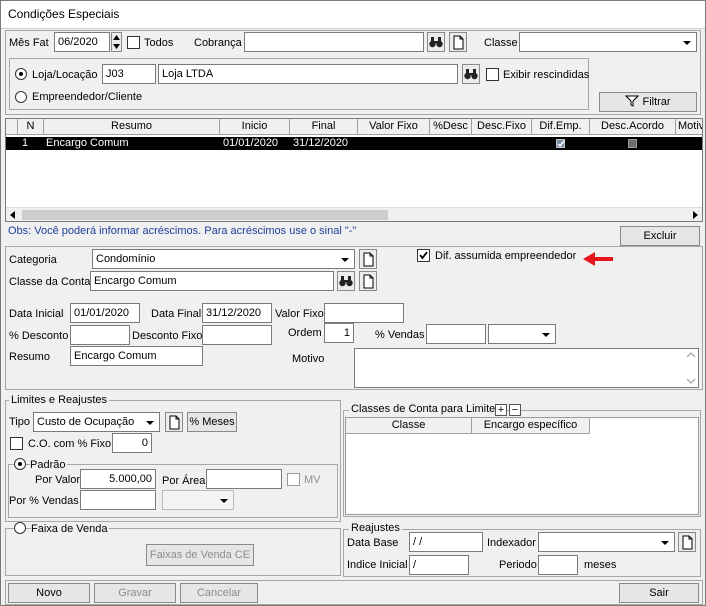  Describe the element at coordinates (409, 426) in the screenshot. I see `col-header: Classe` at that location.